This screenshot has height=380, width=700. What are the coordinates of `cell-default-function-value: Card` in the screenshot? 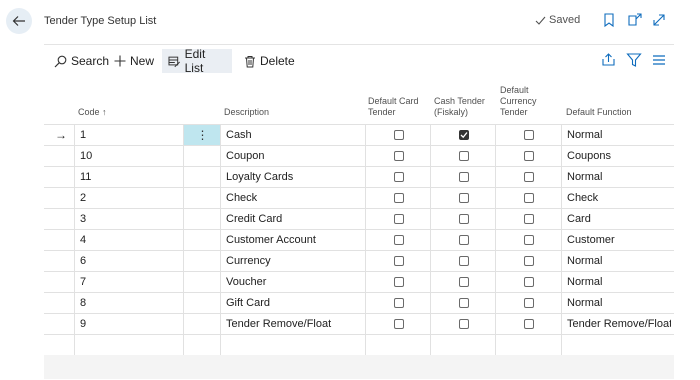 It's located at (579, 219).